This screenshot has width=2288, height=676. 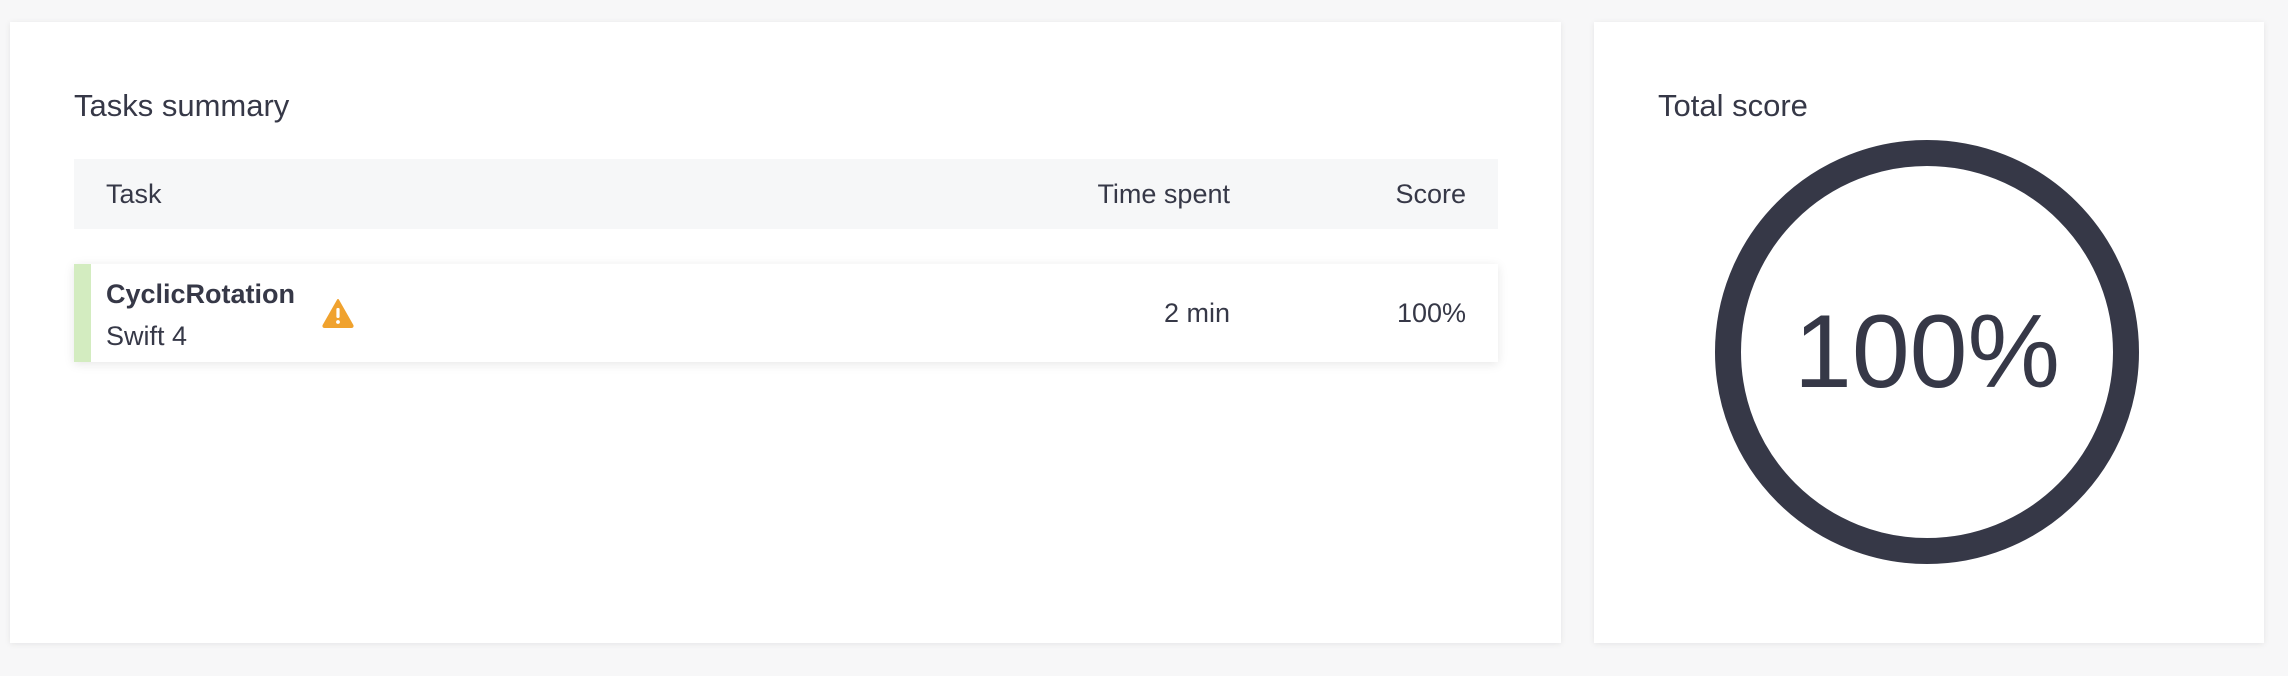 What do you see at coordinates (182, 105) in the screenshot?
I see `tasks-summary-title: Tasks summary` at bounding box center [182, 105].